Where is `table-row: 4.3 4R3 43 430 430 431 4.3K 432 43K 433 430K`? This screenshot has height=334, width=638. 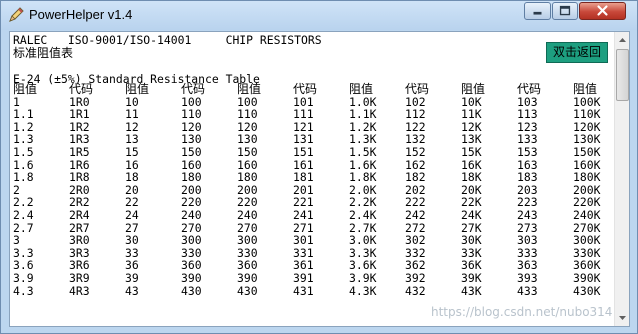 table-row: 4.3 4R3 43 430 430 431 4.3K 432 43K 433 430K is located at coordinates (313, 290).